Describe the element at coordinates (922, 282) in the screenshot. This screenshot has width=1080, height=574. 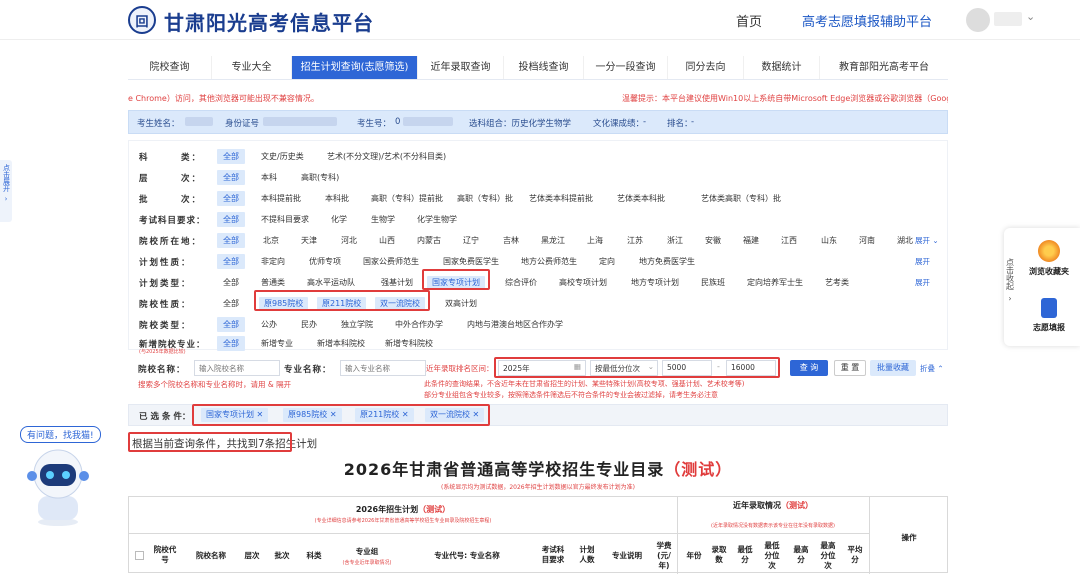
I see `expand-plan-type: 展开` at that location.